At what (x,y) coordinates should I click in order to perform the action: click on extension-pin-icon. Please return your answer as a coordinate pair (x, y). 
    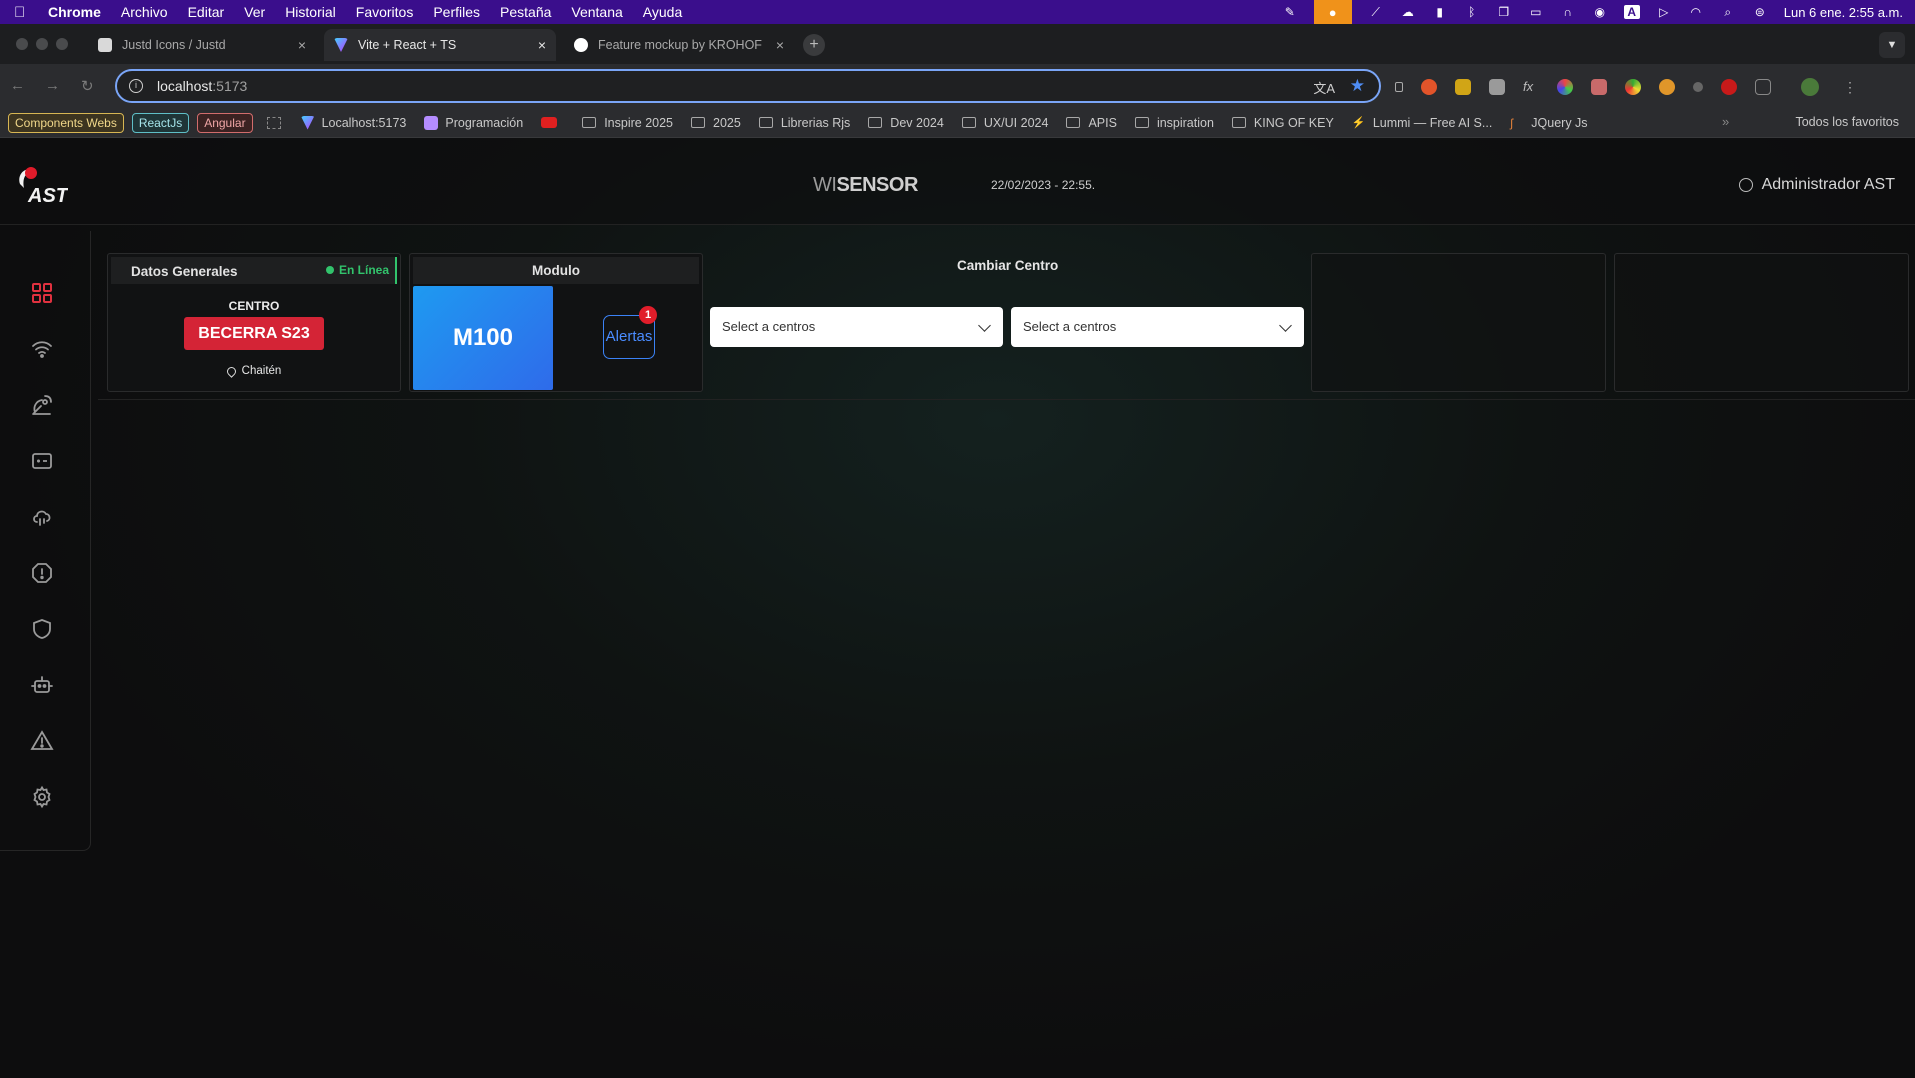
    Looking at the image, I should click on (1399, 87).